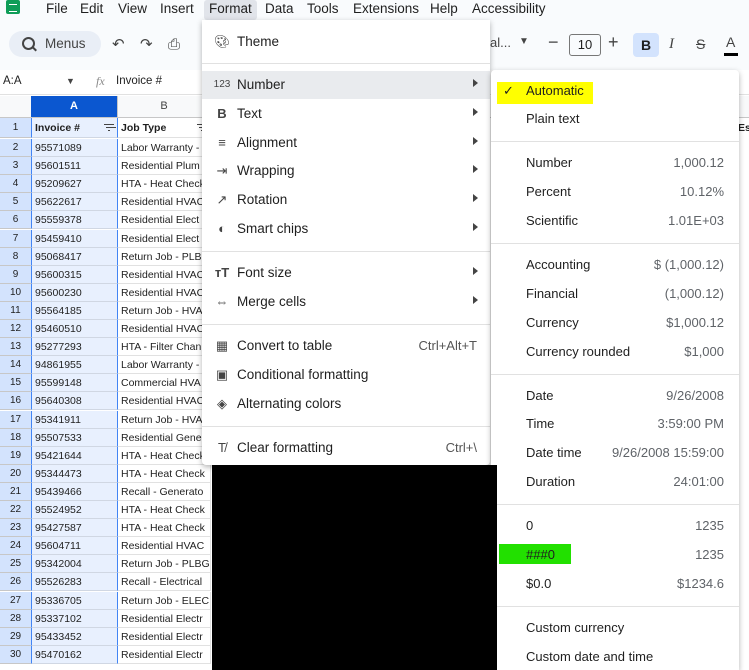 Image resolution: width=749 pixels, height=670 pixels. Describe the element at coordinates (164, 582) in the screenshot. I see `cell-job-type: Recall - Electrical` at that location.